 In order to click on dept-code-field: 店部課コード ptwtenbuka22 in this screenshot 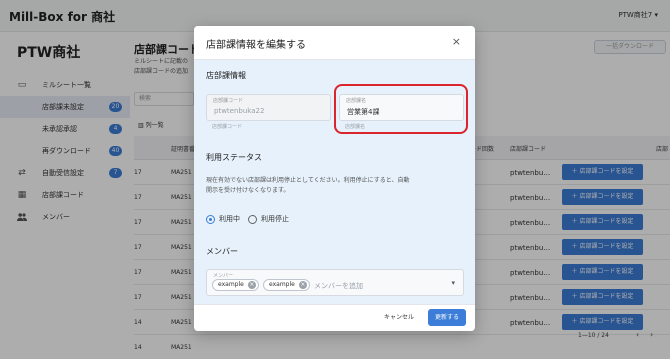, I will do `click(268, 107)`.